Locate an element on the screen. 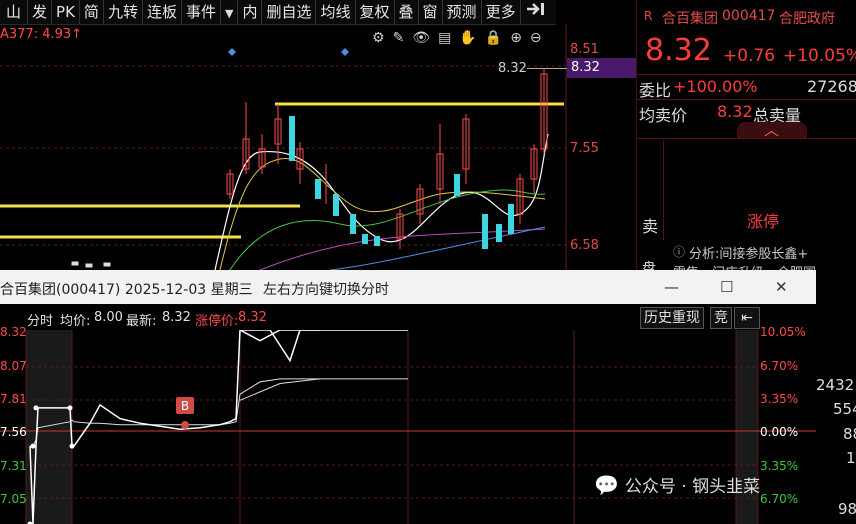 The image size is (856, 524). left-axis-tick: 8.07 is located at coordinates (13, 366).